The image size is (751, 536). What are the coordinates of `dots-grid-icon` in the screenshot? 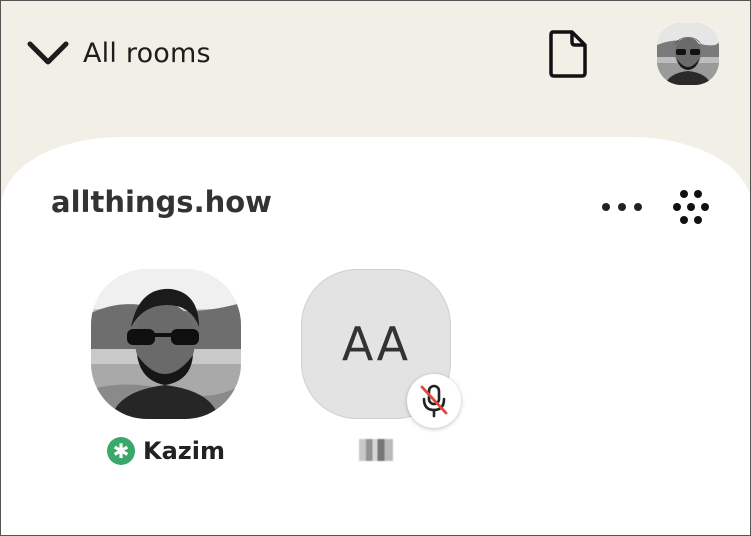 It's located at (691, 207).